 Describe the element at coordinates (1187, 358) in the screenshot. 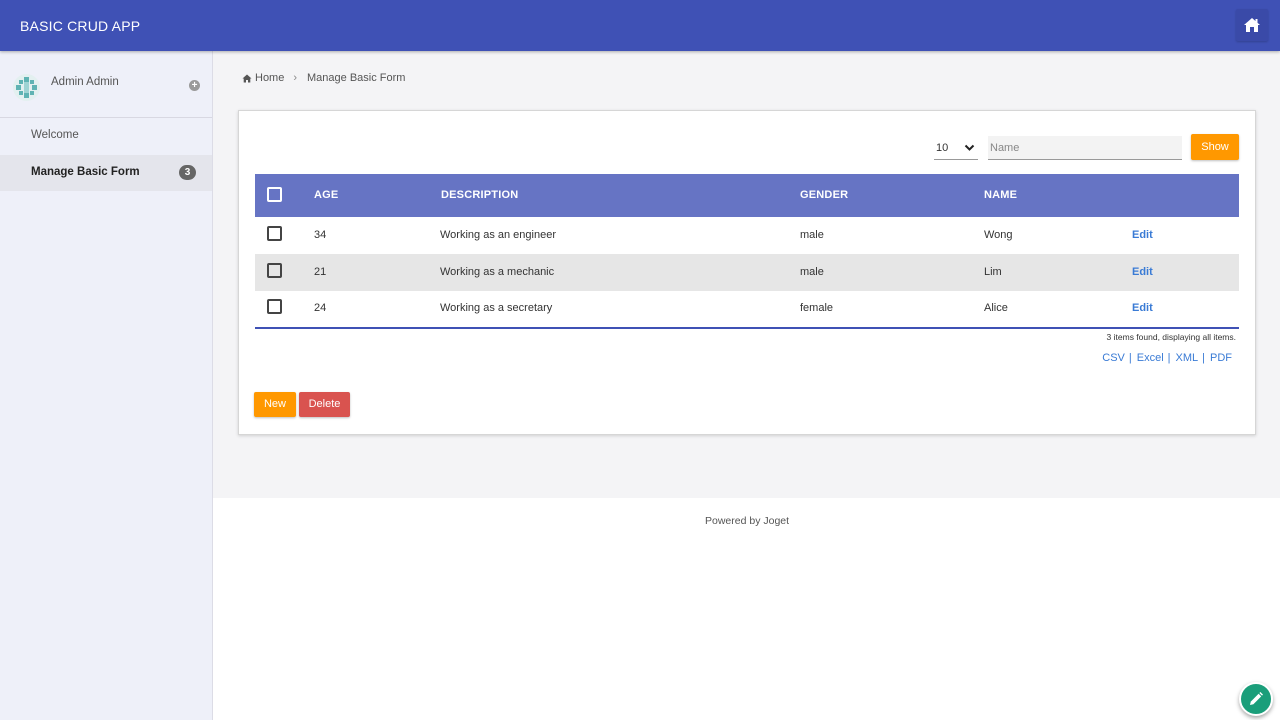

I see `export-xml-link: XML` at that location.